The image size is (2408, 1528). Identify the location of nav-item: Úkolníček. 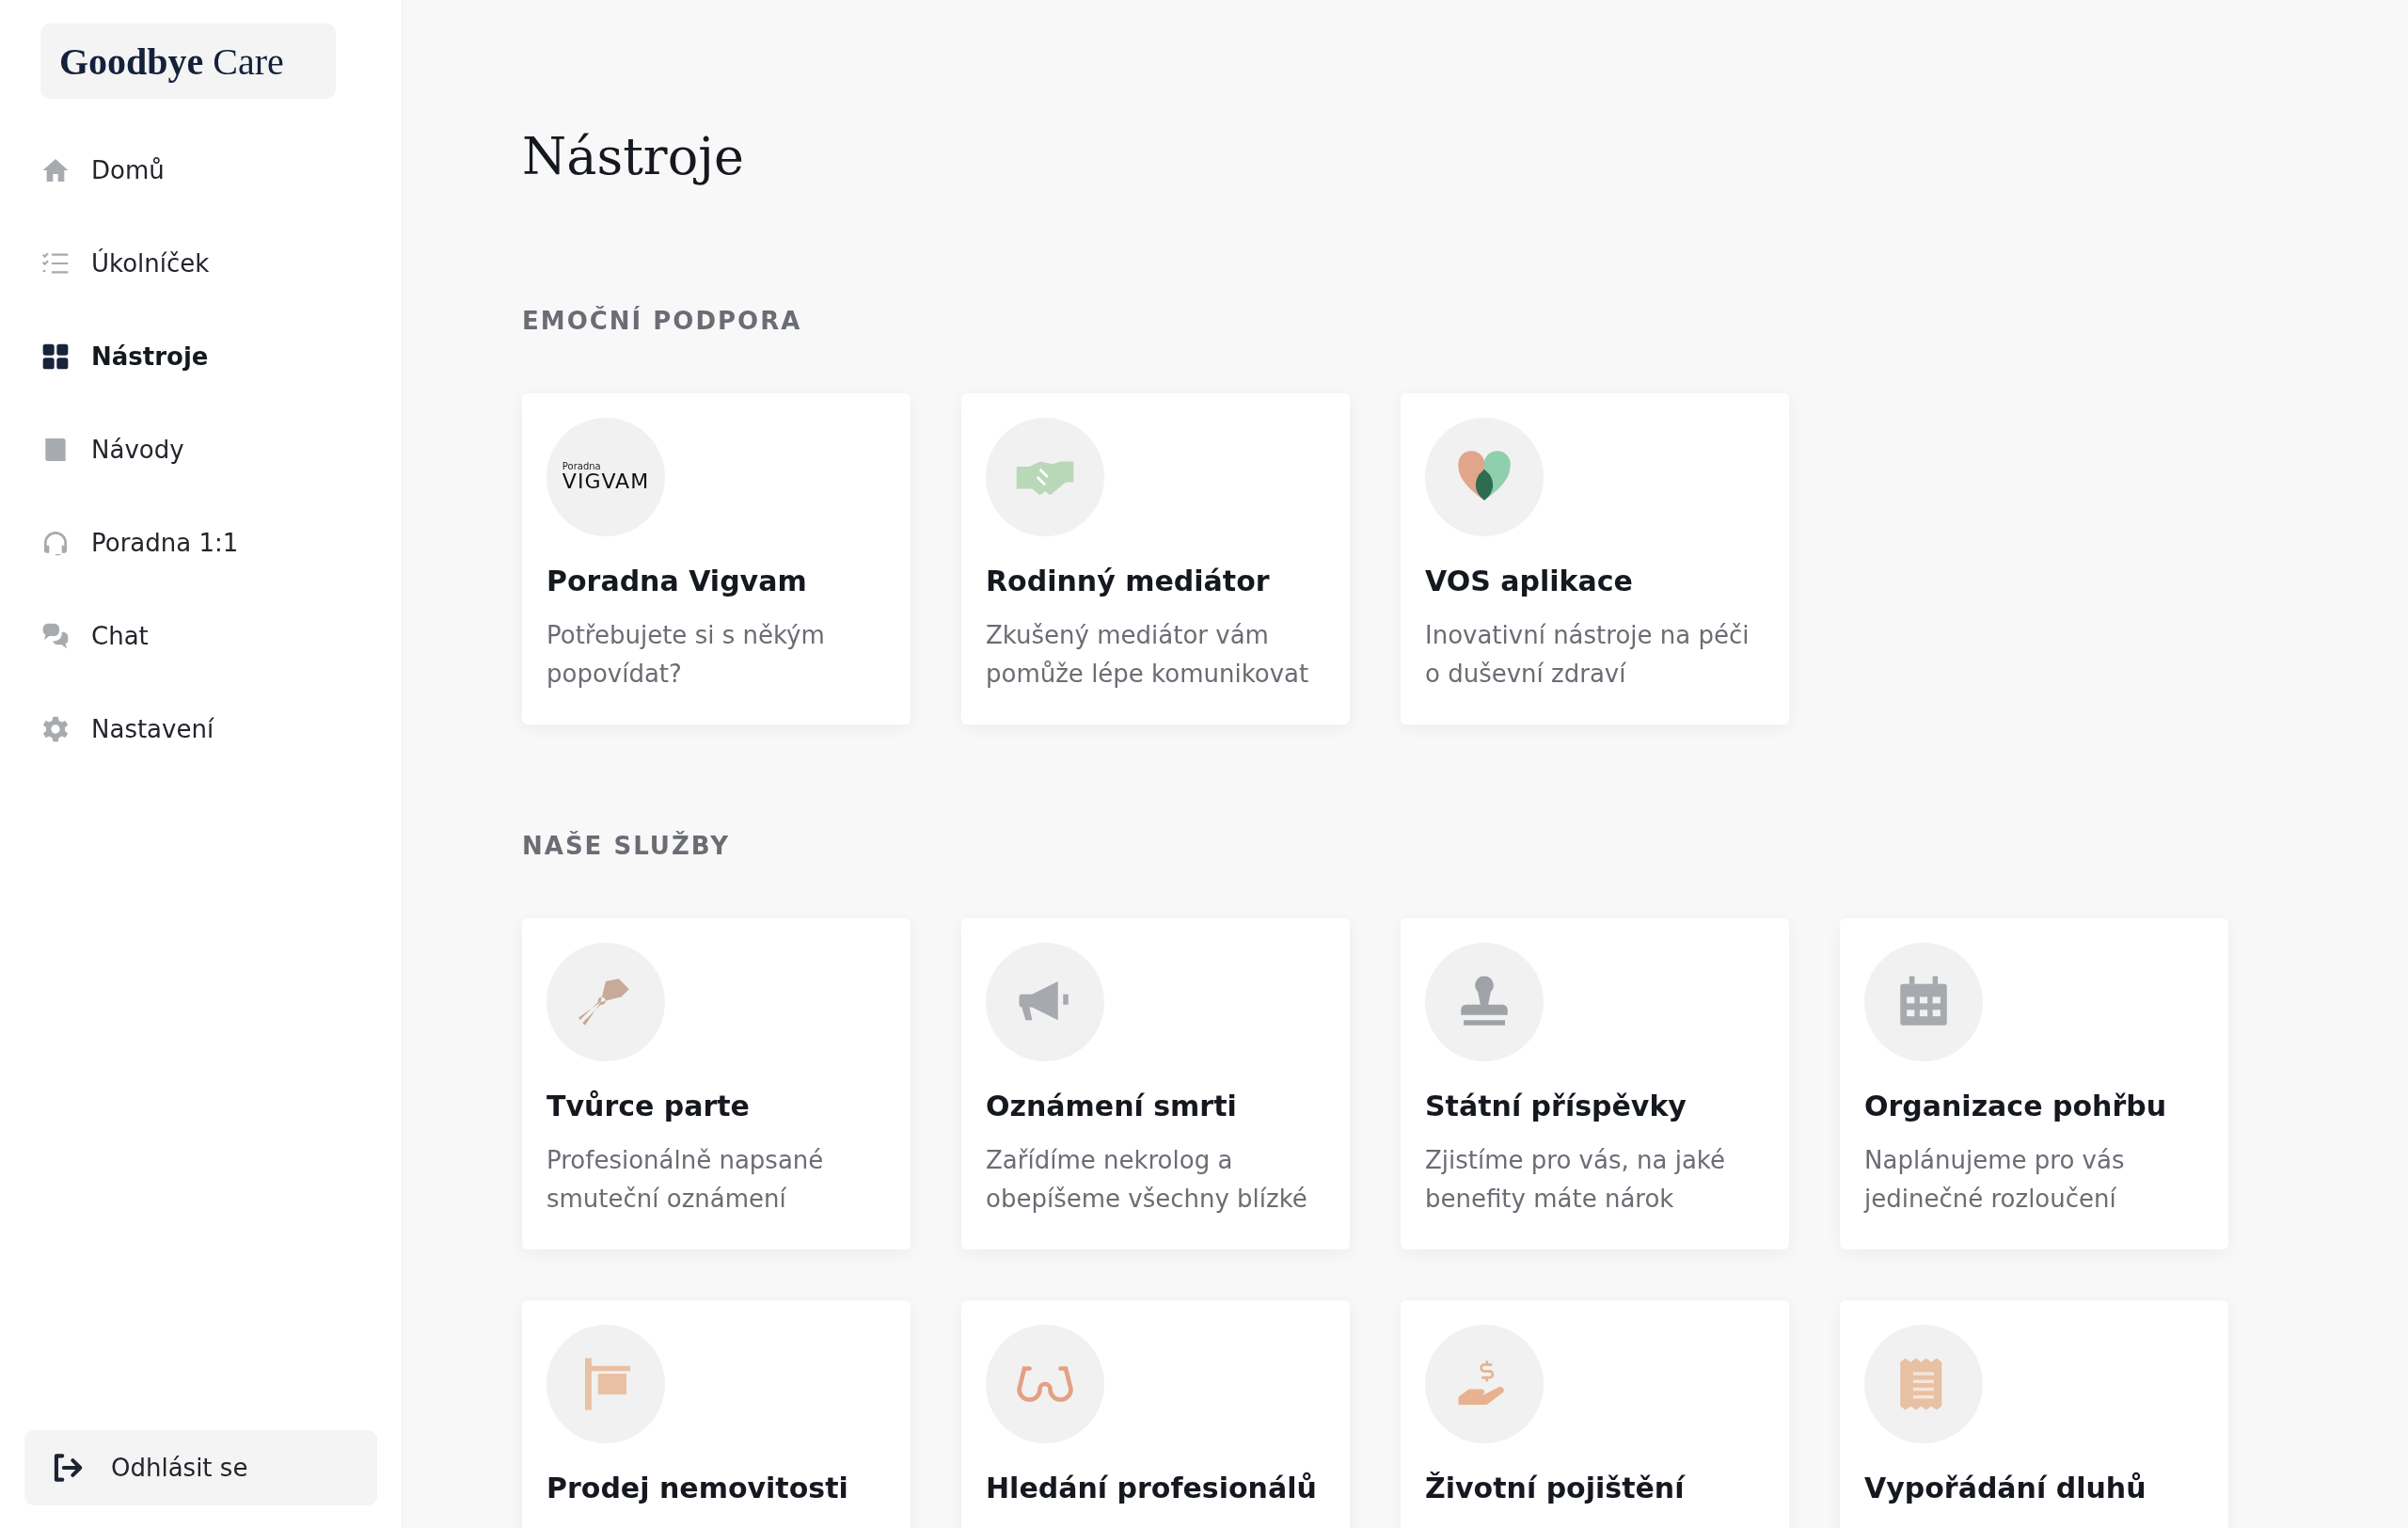
(201, 263).